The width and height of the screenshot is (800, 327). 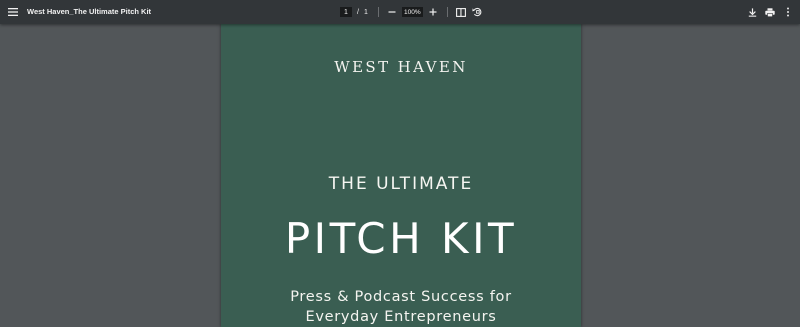 I want to click on fit-to-page-button, so click(x=461, y=12).